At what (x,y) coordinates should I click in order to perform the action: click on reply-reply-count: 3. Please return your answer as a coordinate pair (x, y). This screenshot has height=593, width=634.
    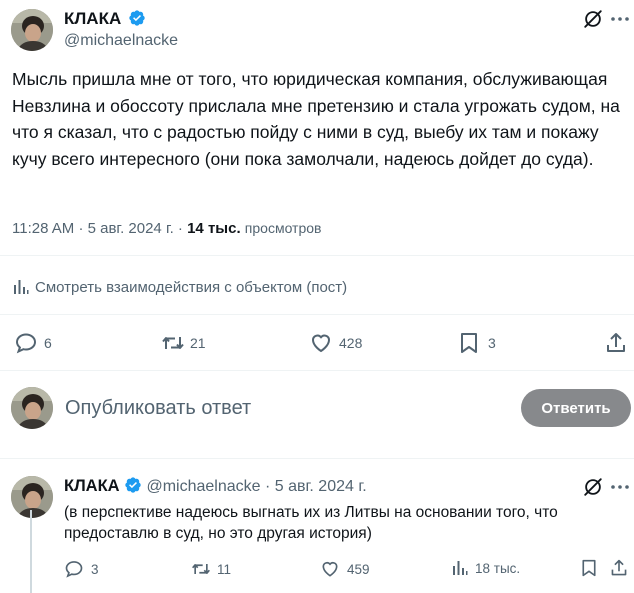
    Looking at the image, I should click on (95, 569).